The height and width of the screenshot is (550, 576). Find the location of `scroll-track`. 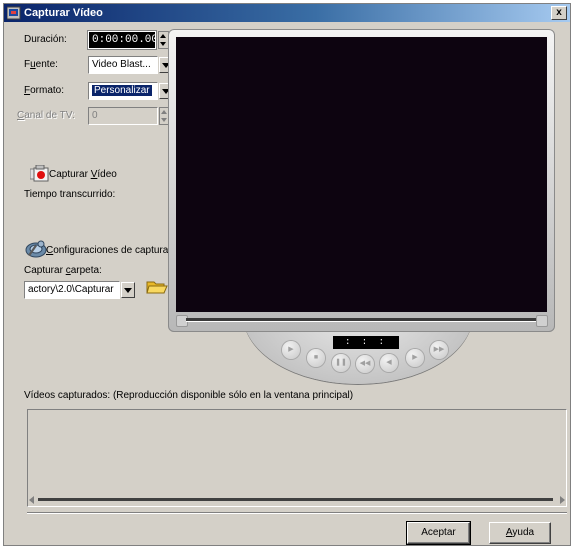

scroll-track is located at coordinates (295, 499).